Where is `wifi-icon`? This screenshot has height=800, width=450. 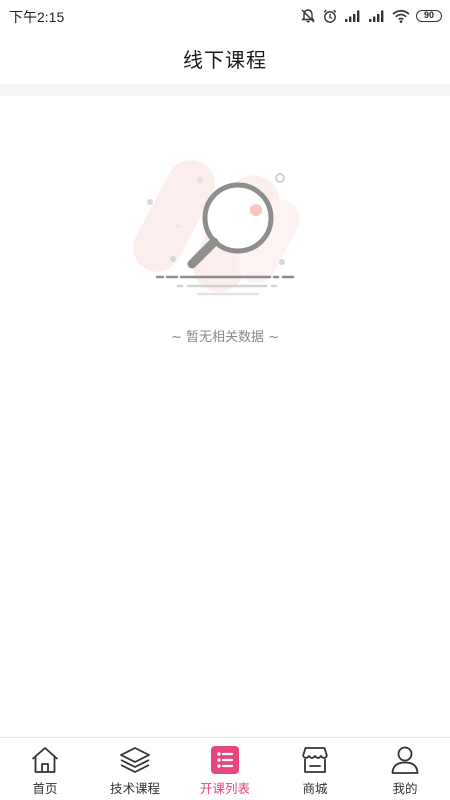 wifi-icon is located at coordinates (401, 16).